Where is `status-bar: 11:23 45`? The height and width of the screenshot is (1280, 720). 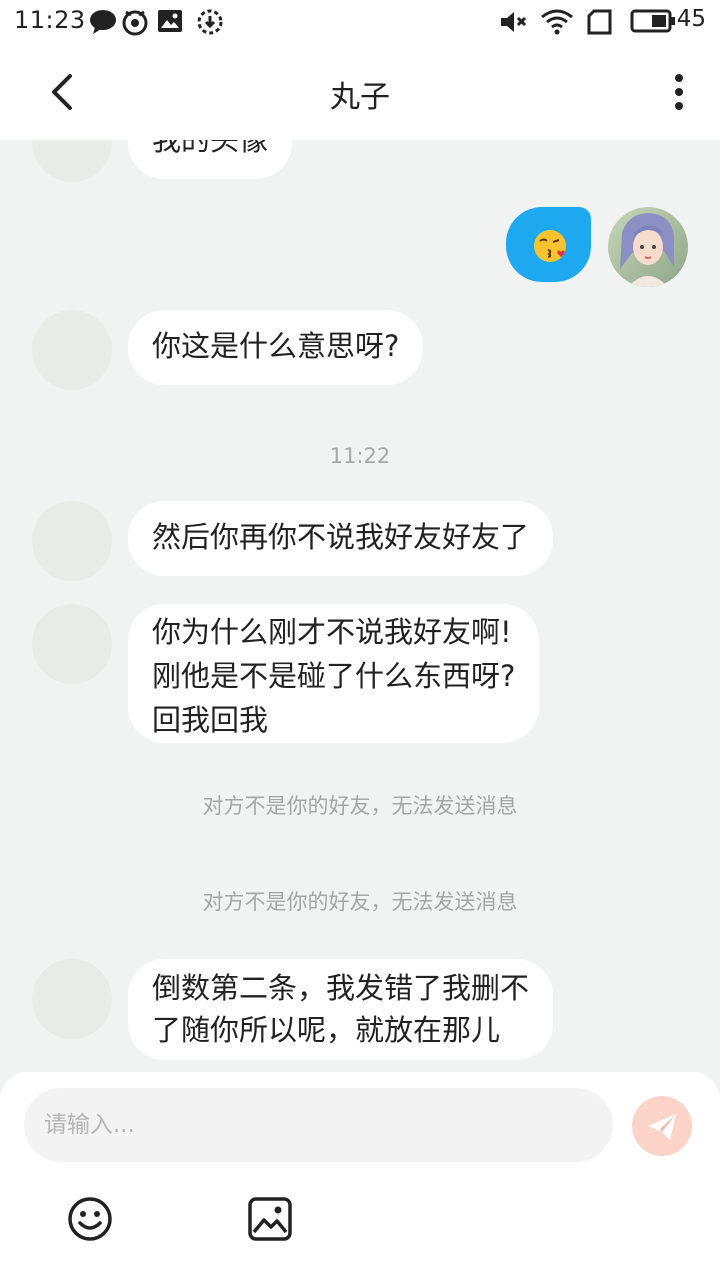 status-bar: 11:23 45 is located at coordinates (360, 22).